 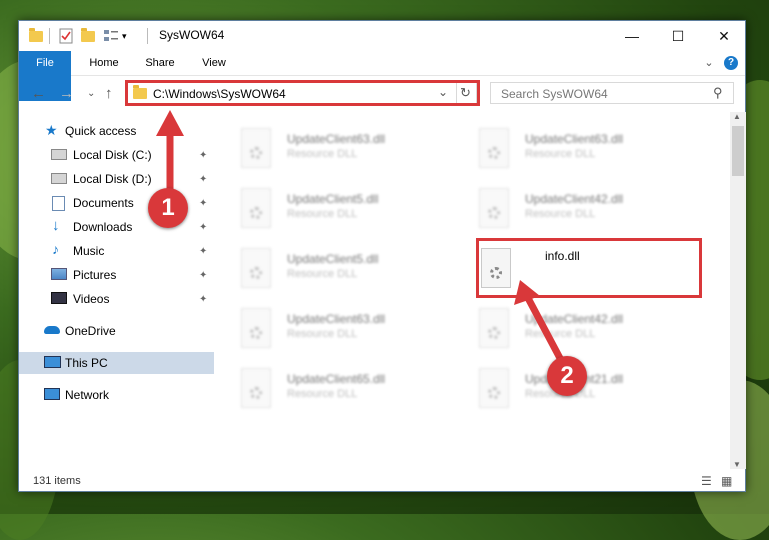 What do you see at coordinates (170, 123) in the screenshot?
I see `arrow-1-head` at bounding box center [170, 123].